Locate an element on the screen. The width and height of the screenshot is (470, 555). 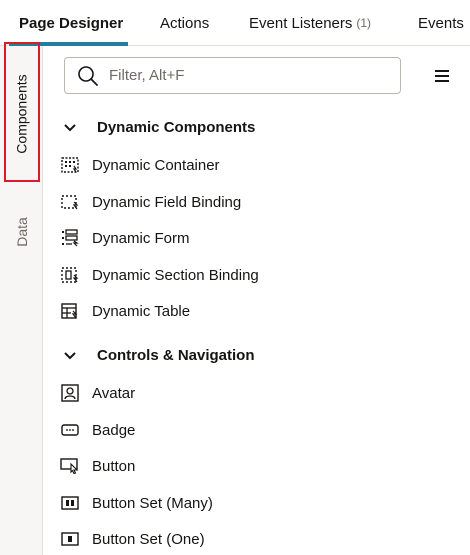
tab-events: Events is located at coordinates (441, 23).